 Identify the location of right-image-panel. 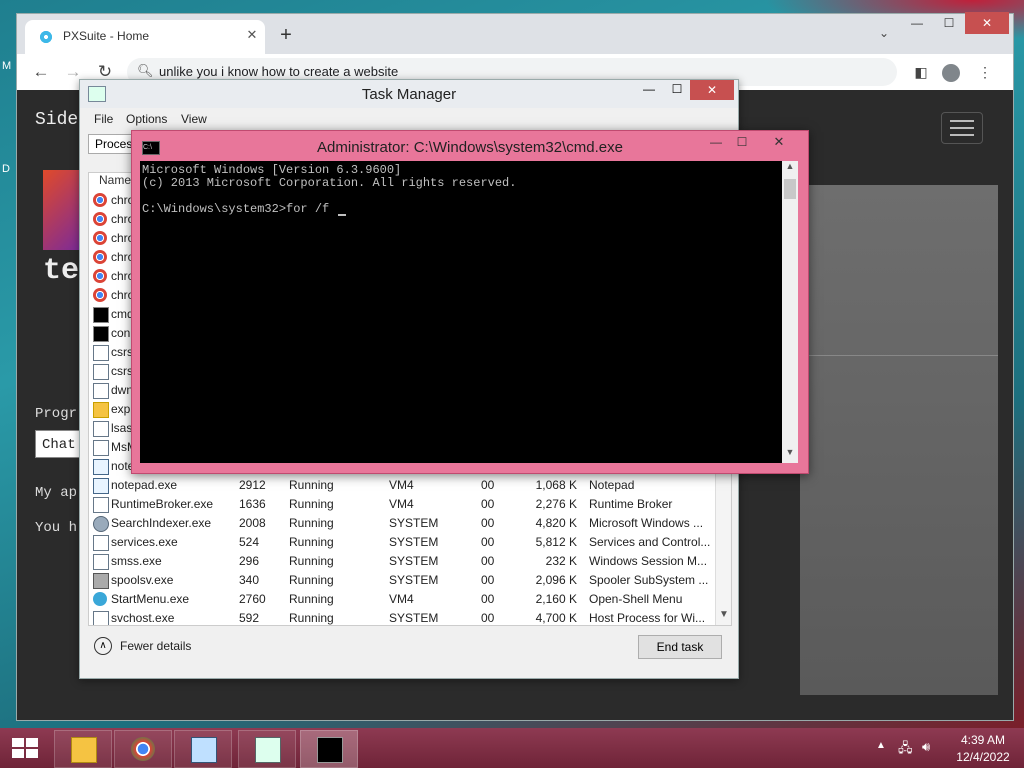
(899, 440).